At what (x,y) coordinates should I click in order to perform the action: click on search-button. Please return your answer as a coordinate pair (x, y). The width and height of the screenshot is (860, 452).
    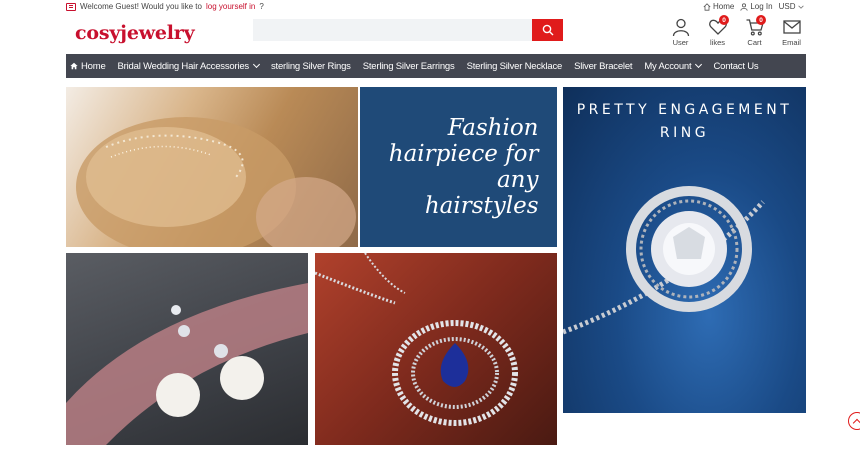
    Looking at the image, I should click on (547, 30).